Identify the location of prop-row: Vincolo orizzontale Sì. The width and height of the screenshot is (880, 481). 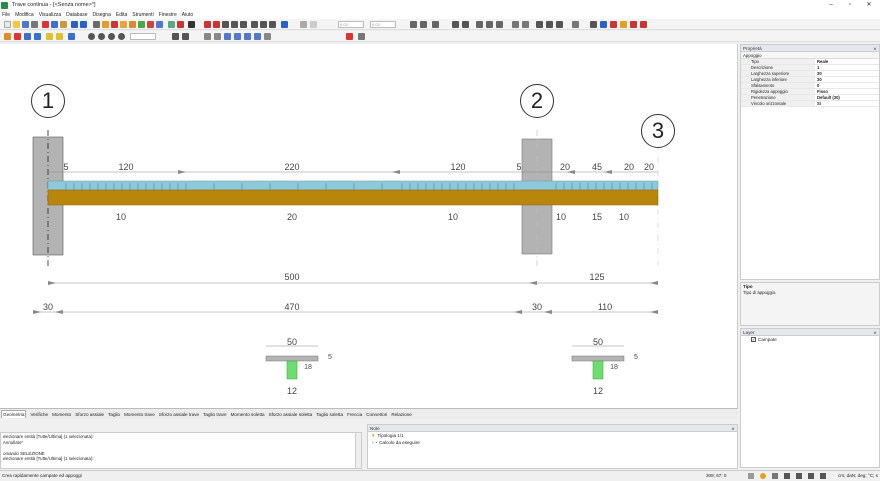
(810, 104).